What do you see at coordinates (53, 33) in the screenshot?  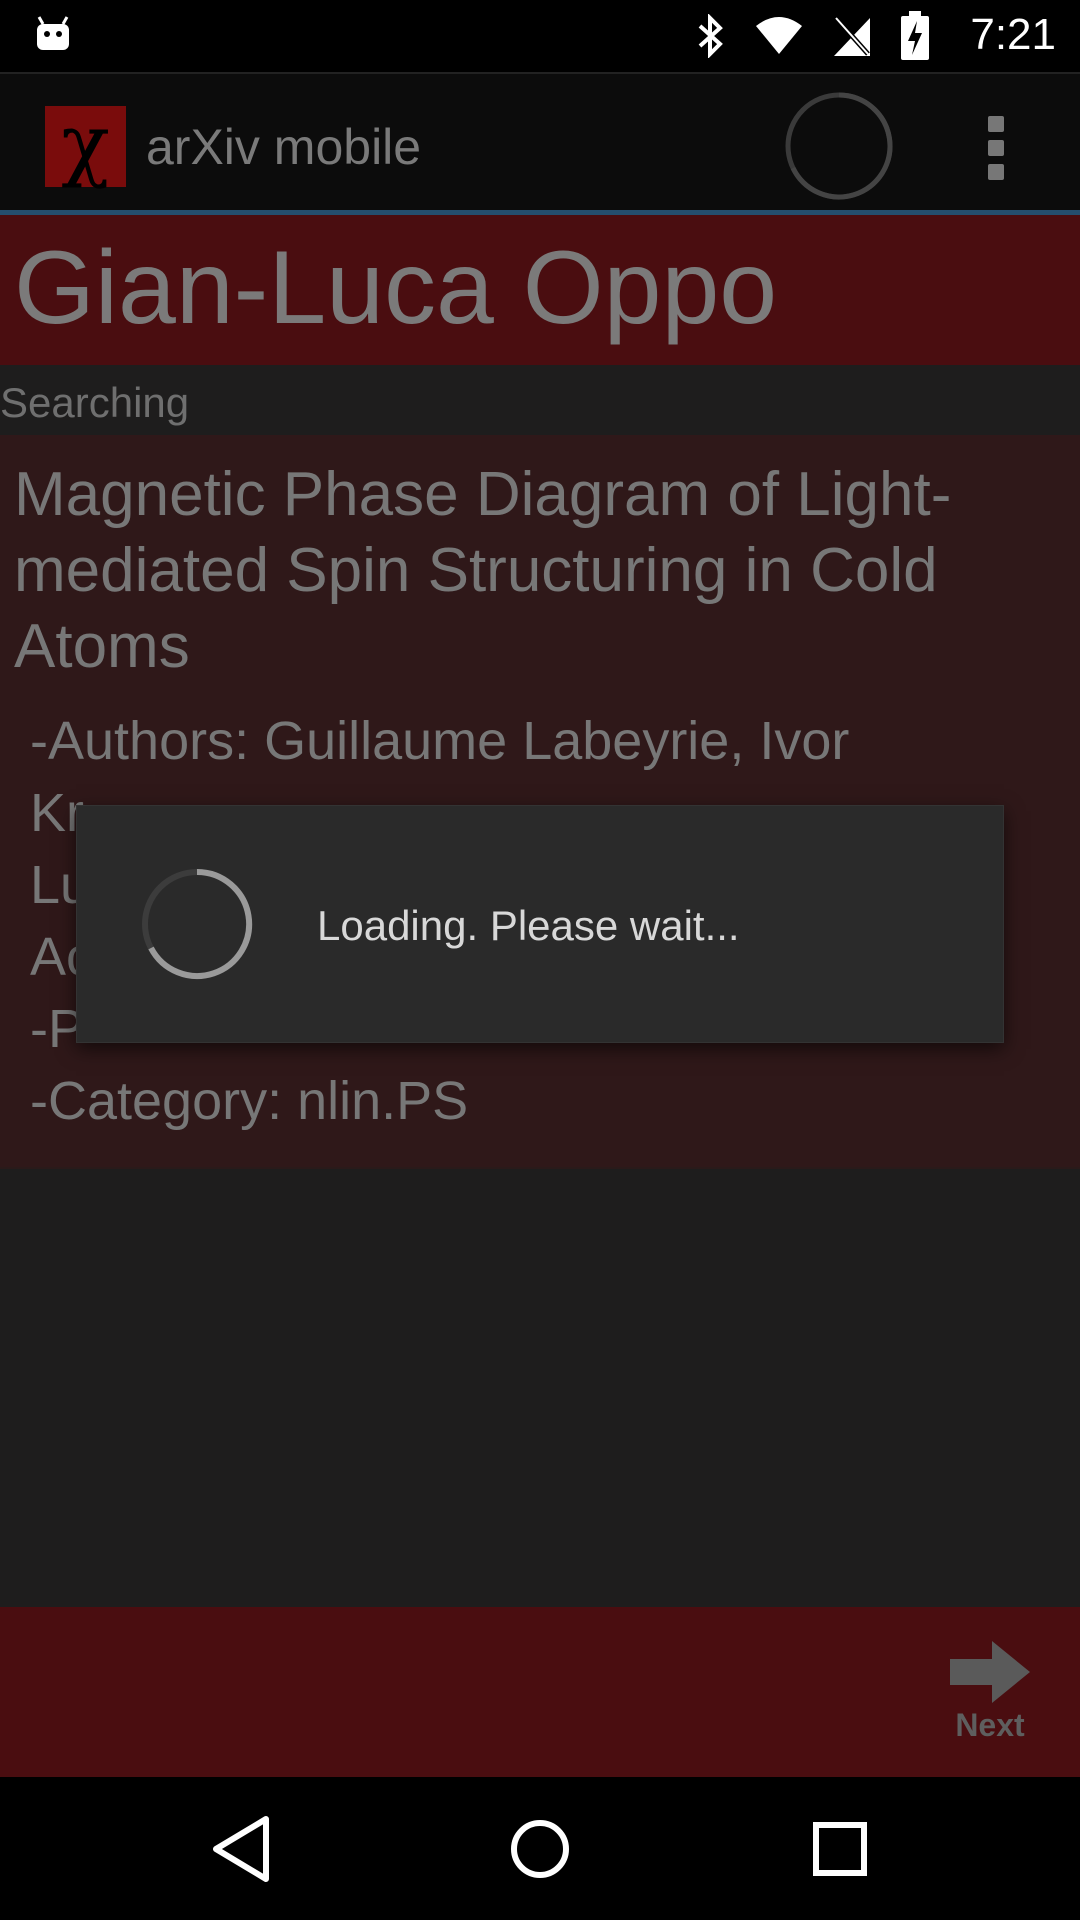 I see `android-robot-icon` at bounding box center [53, 33].